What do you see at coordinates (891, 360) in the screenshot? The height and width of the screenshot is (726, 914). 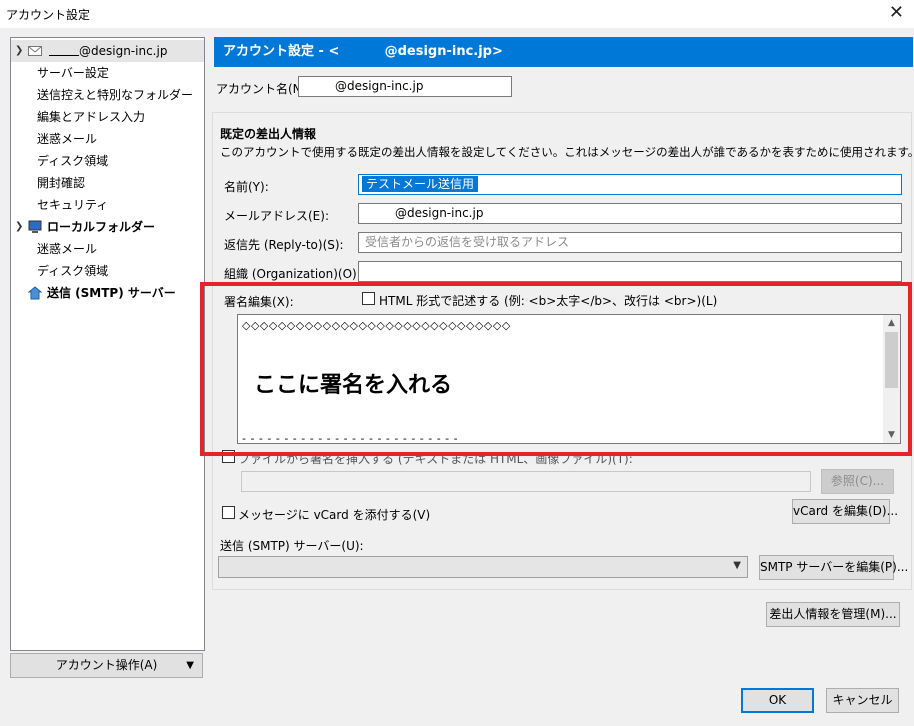 I see `scrollbar-thumb` at bounding box center [891, 360].